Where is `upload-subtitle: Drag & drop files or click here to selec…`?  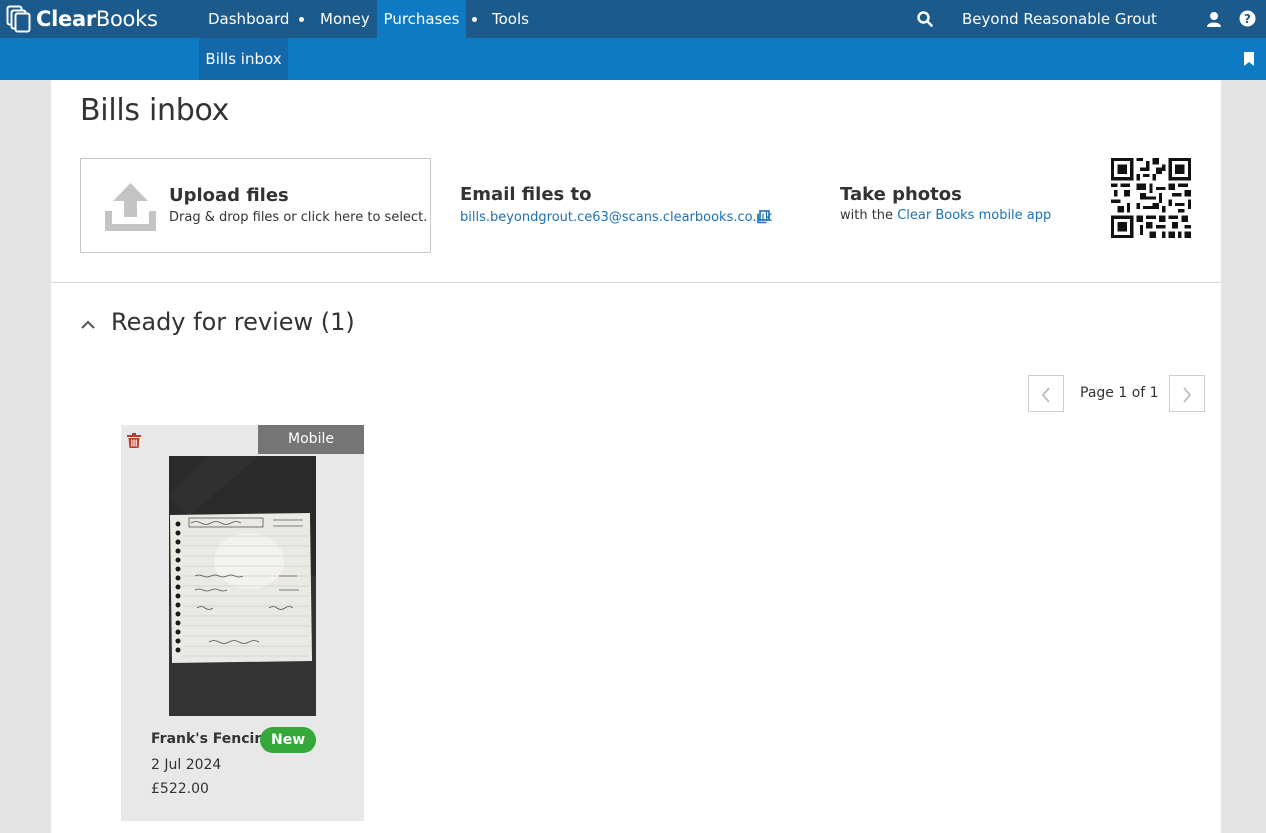 upload-subtitle: Drag & drop files or click here to selec… is located at coordinates (298, 217).